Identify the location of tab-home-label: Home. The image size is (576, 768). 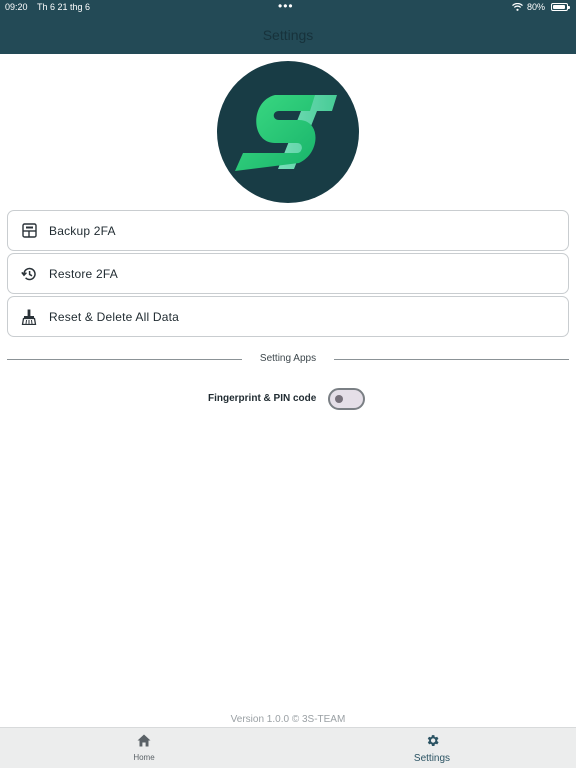
(144, 757).